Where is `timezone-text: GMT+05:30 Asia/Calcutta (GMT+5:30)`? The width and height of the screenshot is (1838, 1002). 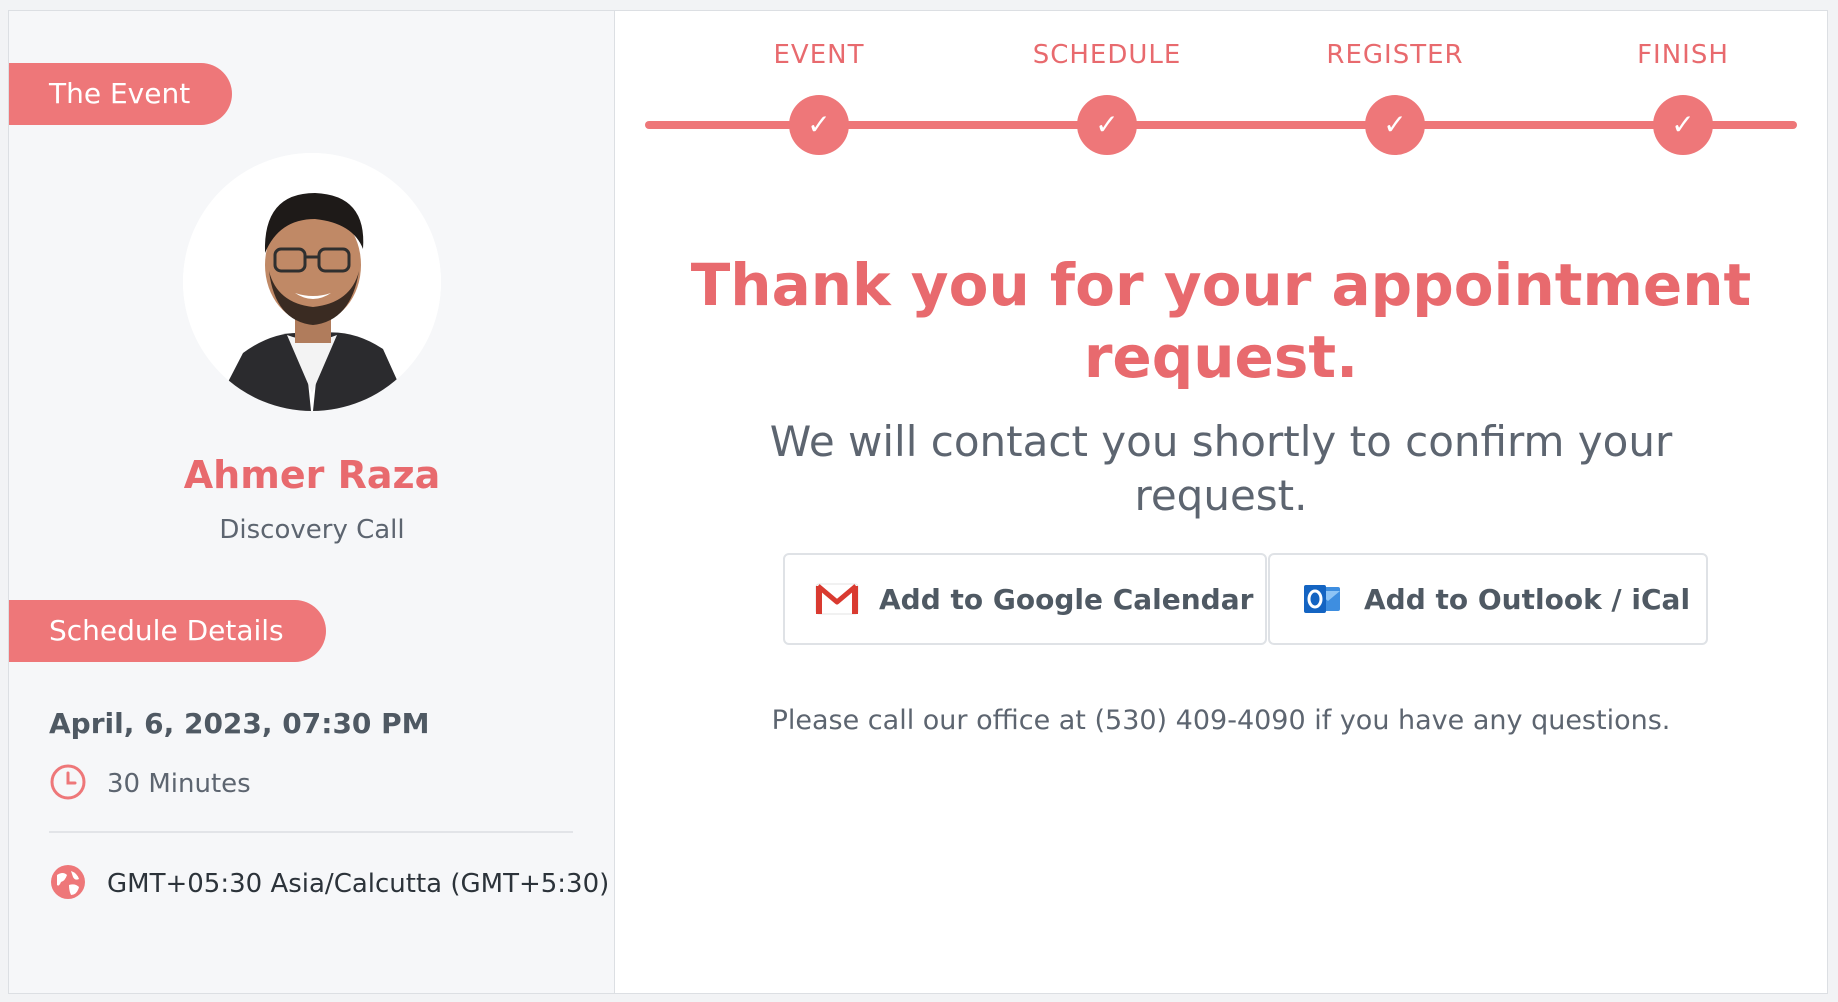 timezone-text: GMT+05:30 Asia/Calcutta (GMT+5:30) is located at coordinates (358, 884).